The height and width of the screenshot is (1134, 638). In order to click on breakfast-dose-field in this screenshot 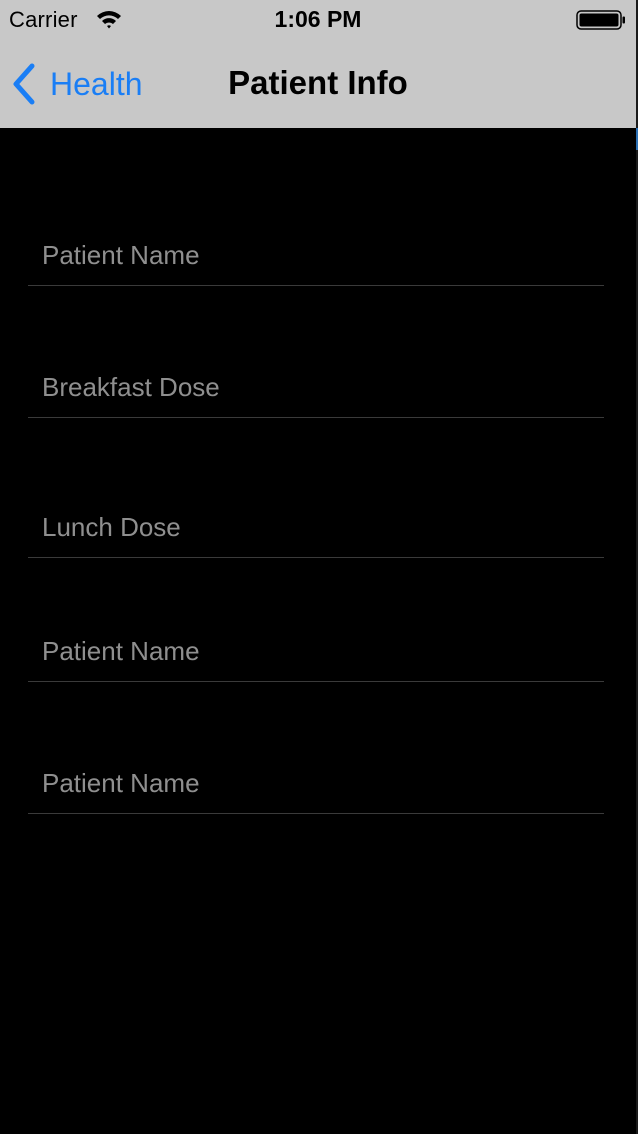, I will do `click(316, 387)`.